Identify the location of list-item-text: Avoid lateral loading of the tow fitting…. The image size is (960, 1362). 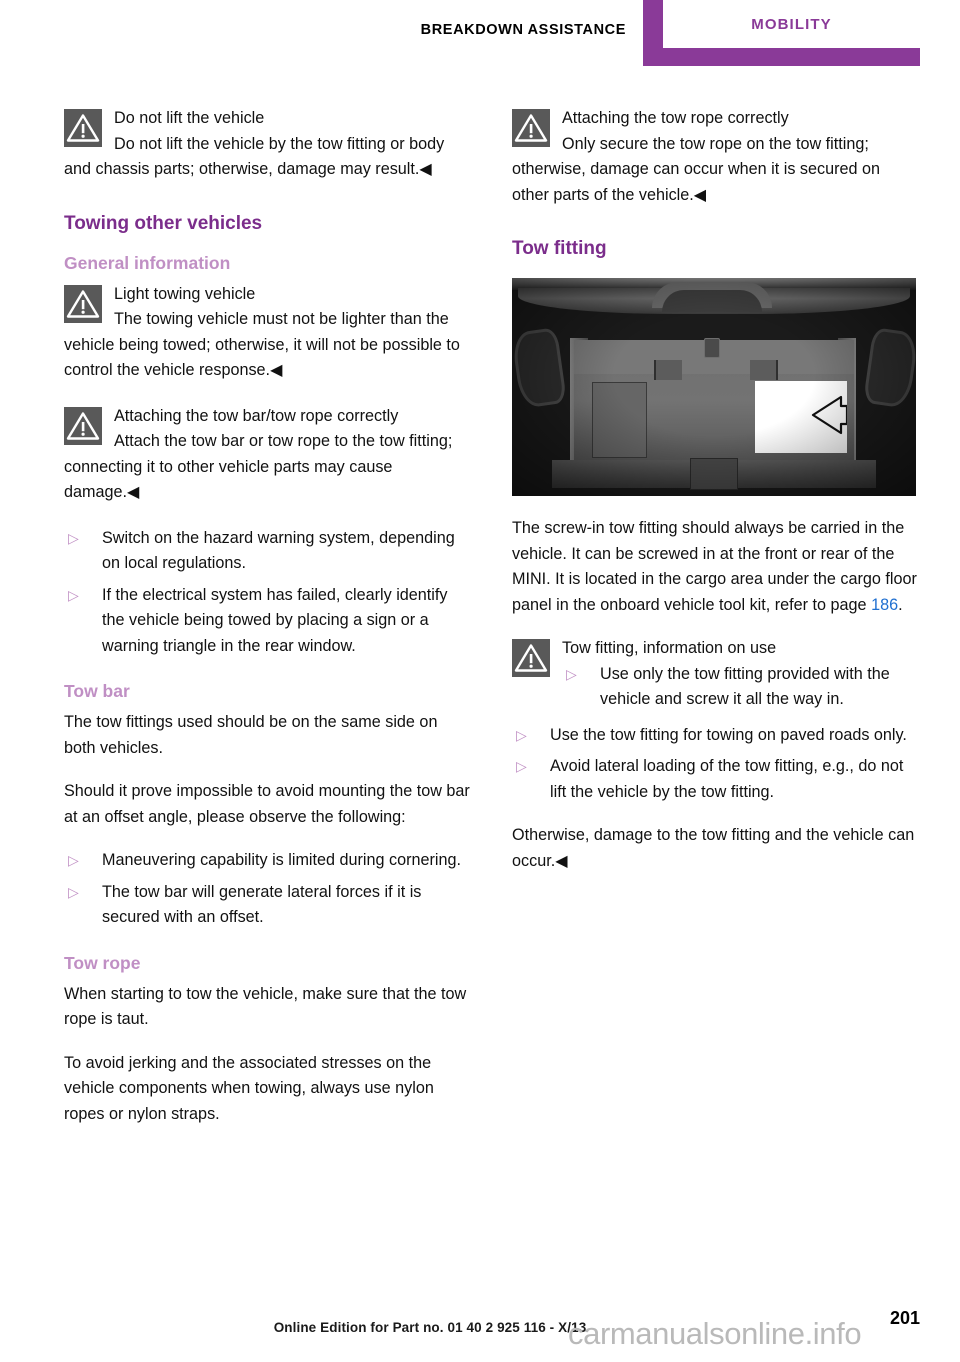
(727, 779).